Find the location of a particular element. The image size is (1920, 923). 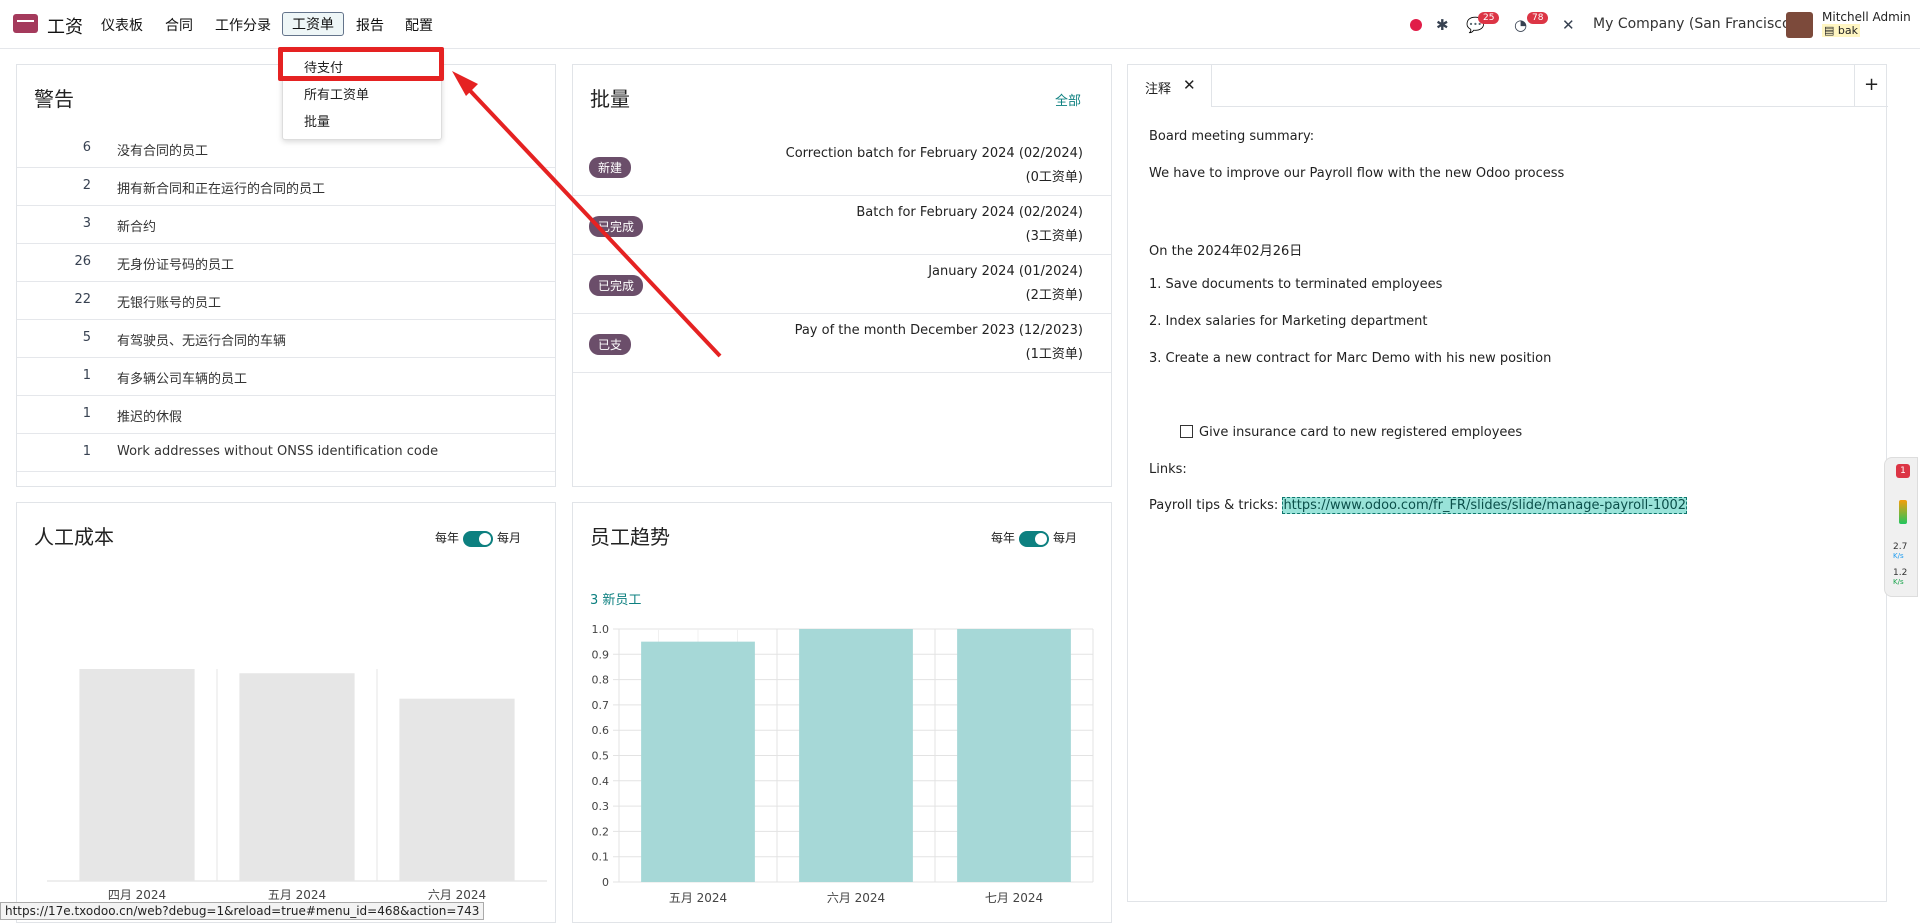

annotation-arrow is located at coordinates (587, 214).